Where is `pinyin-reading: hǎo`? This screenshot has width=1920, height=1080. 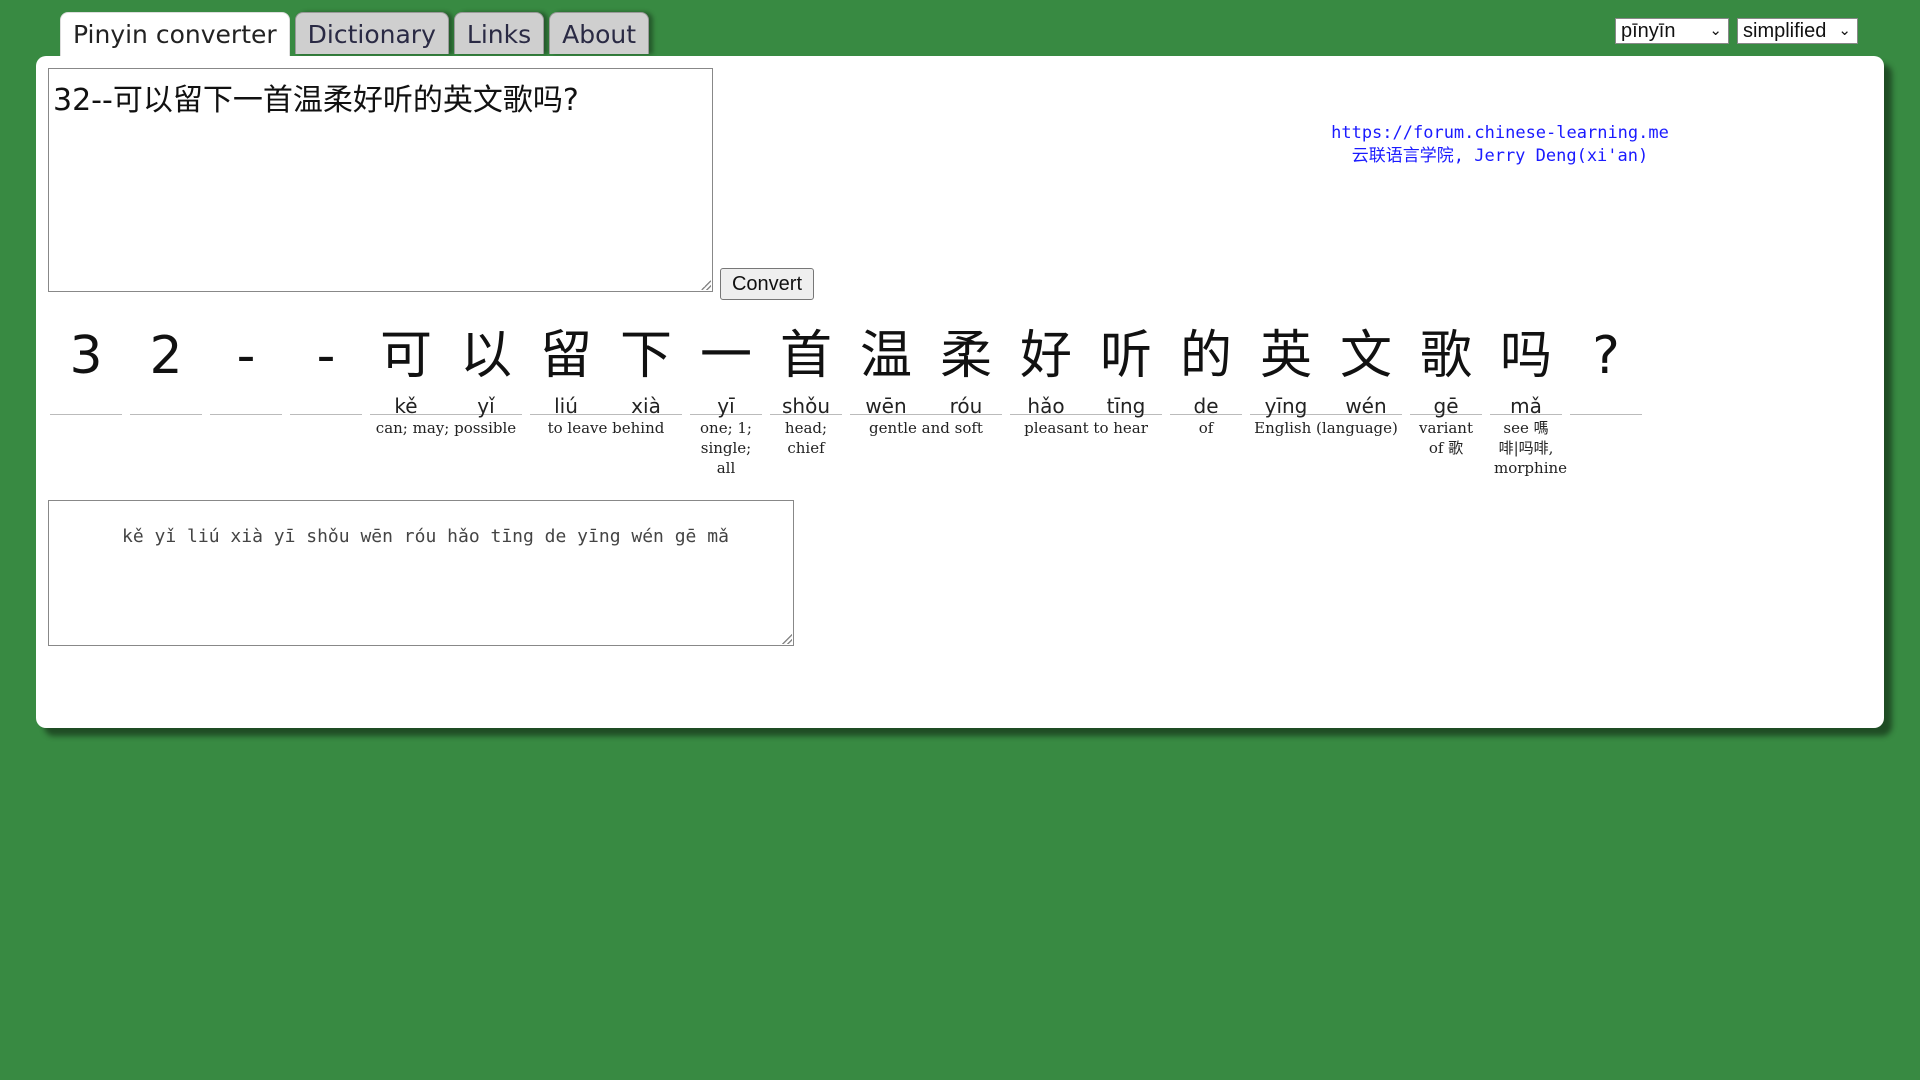
pinyin-reading: hǎo is located at coordinates (1046, 406).